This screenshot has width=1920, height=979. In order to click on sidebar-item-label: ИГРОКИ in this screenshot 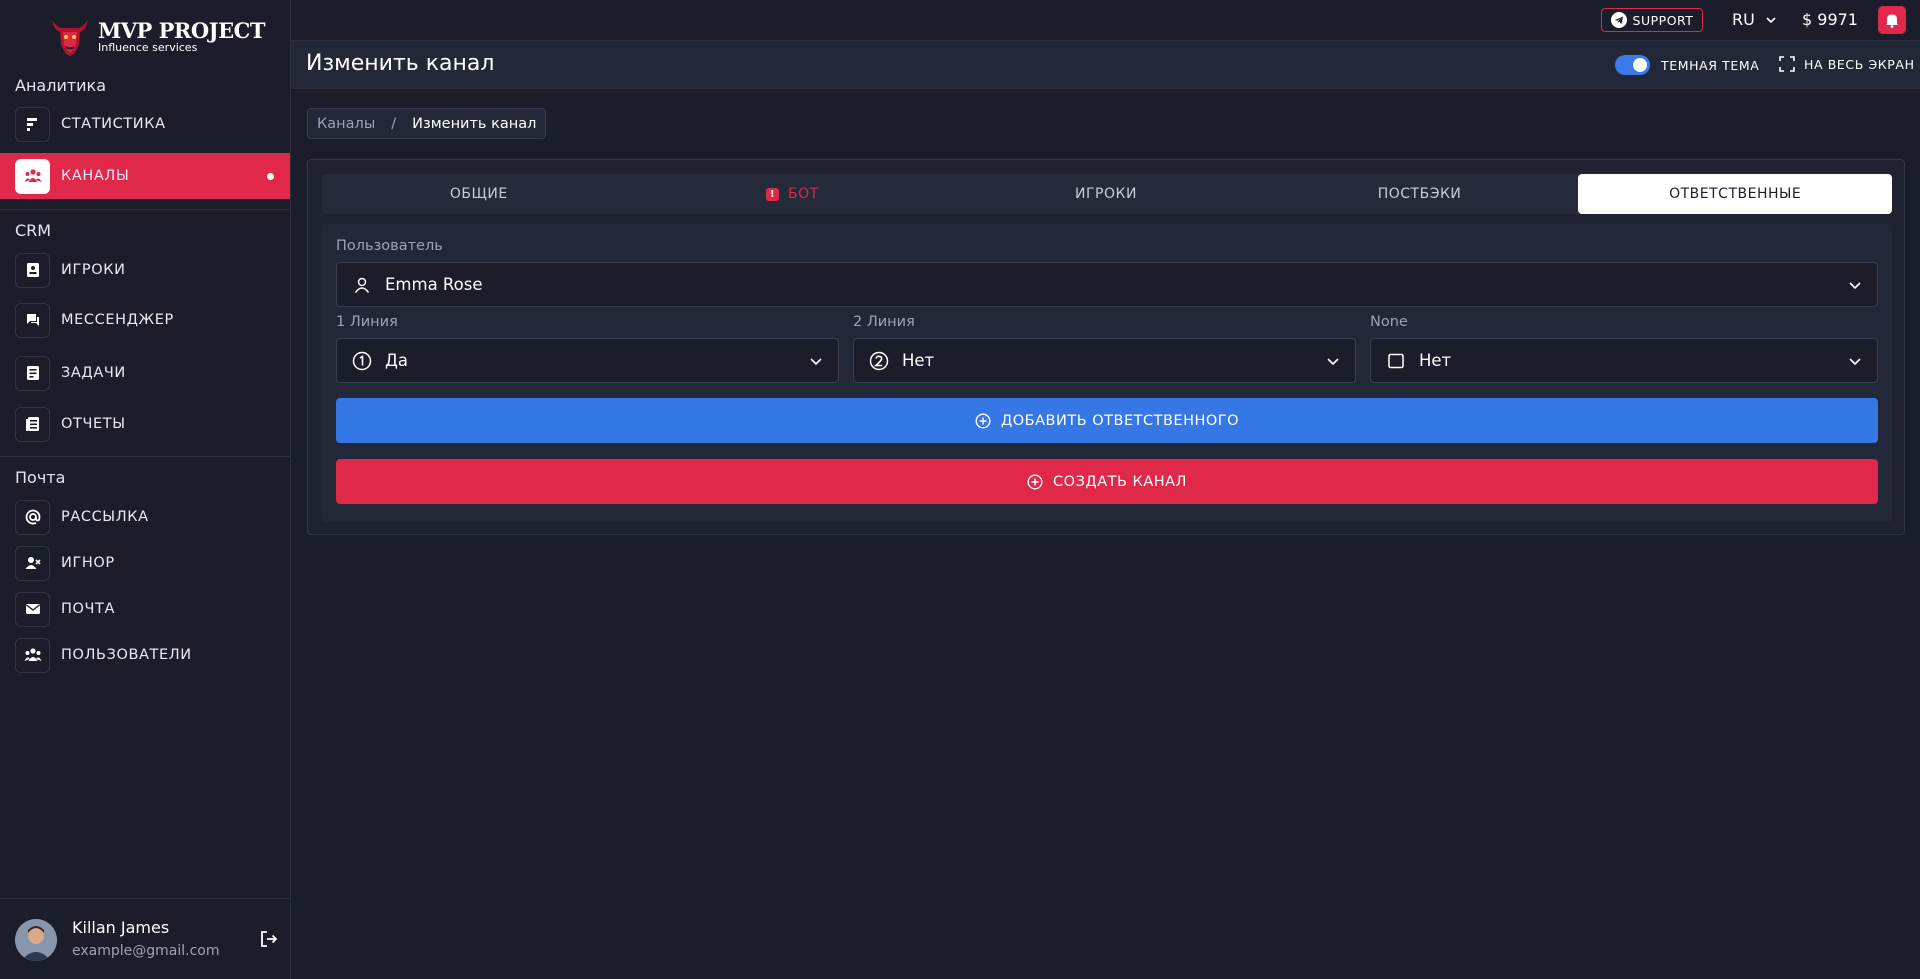, I will do `click(93, 270)`.